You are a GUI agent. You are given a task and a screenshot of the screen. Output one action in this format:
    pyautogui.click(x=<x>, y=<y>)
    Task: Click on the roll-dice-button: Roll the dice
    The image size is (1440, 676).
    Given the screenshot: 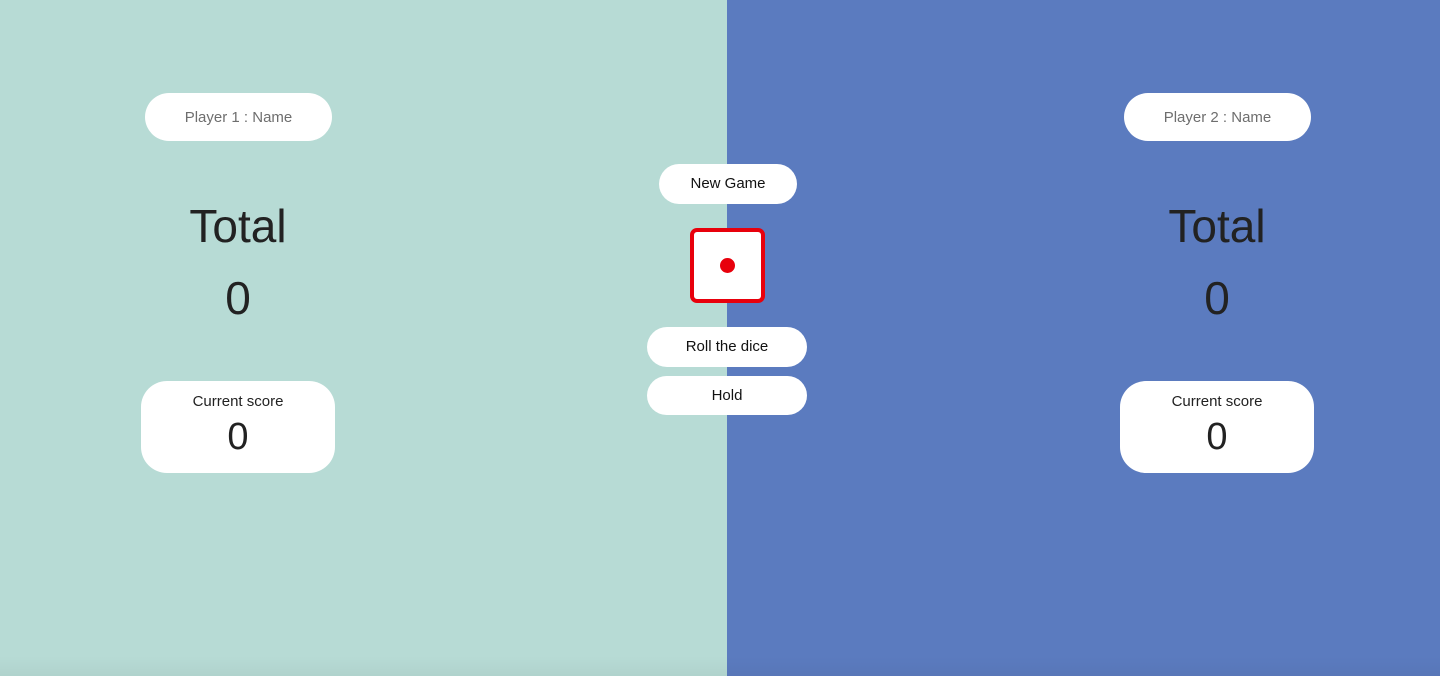 What is the action you would take?
    pyautogui.click(x=727, y=347)
    